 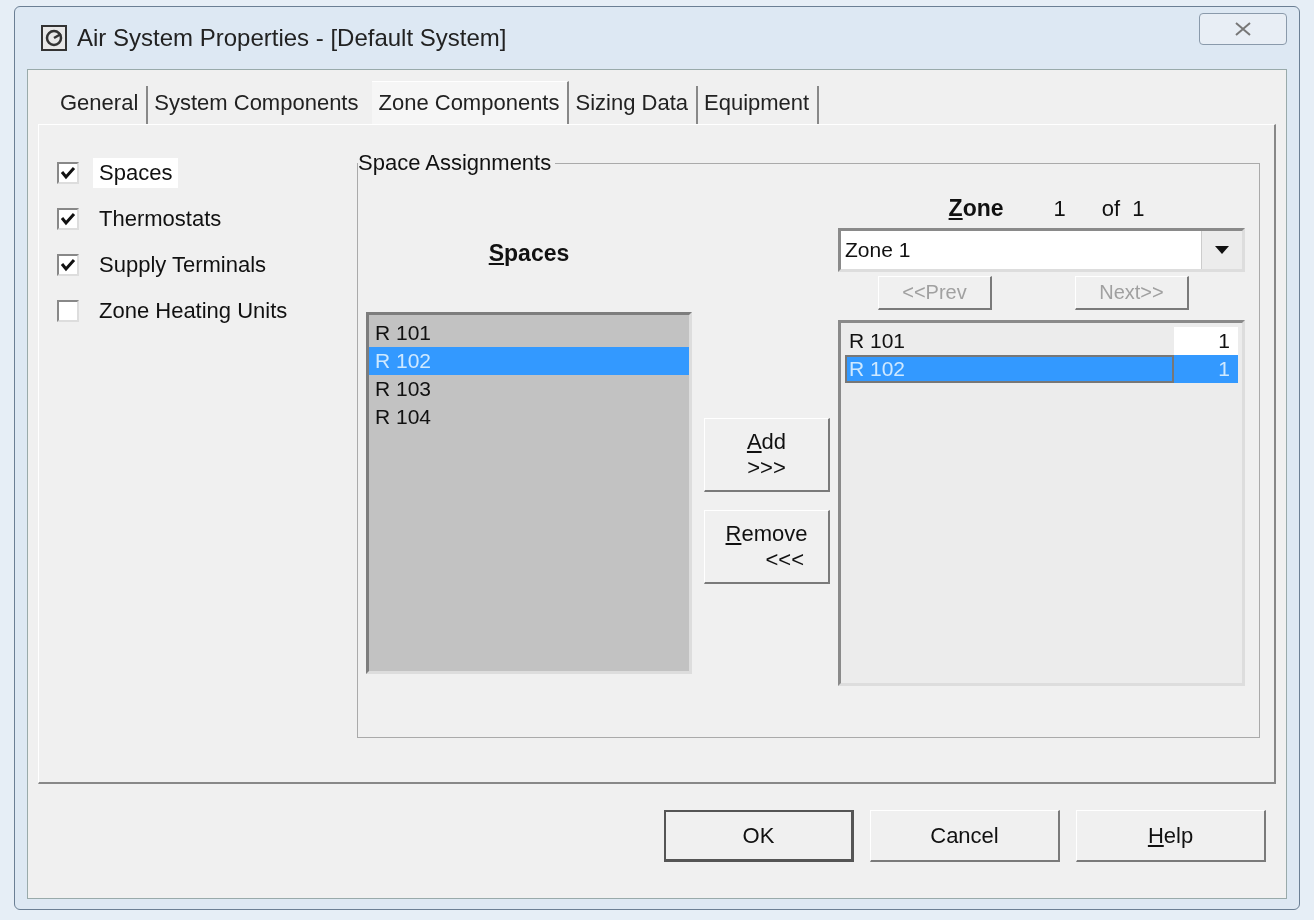 What do you see at coordinates (257, 105) in the screenshot?
I see `tab: System Components` at bounding box center [257, 105].